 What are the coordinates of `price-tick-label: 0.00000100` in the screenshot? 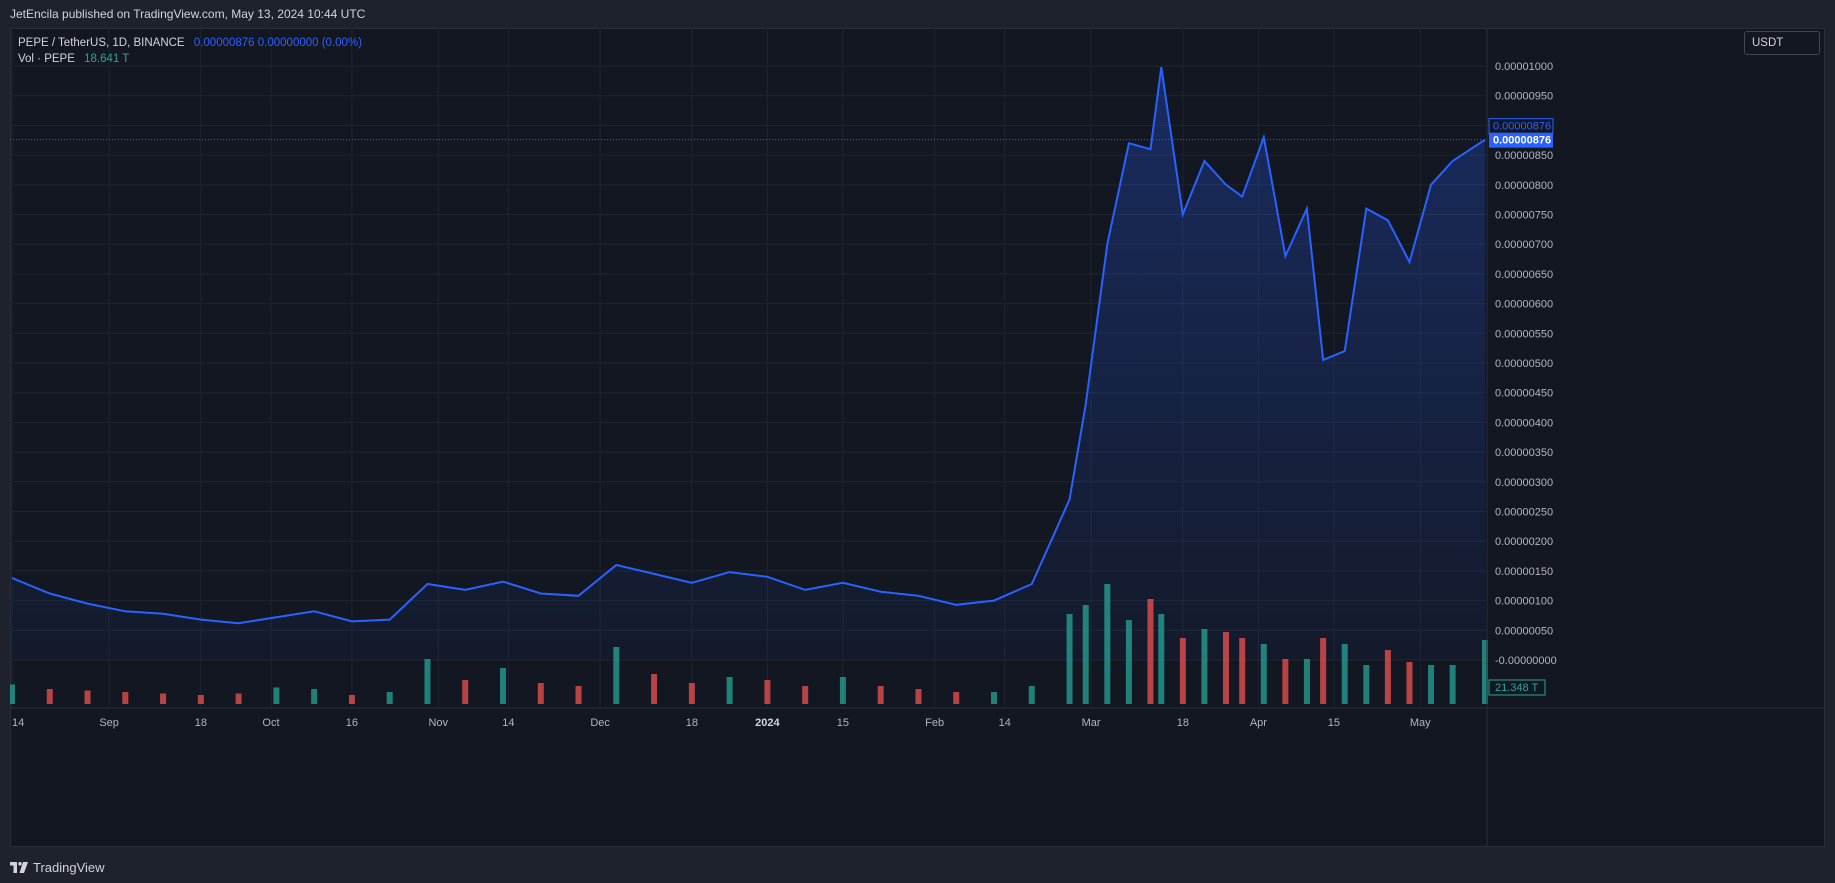 It's located at (1524, 602).